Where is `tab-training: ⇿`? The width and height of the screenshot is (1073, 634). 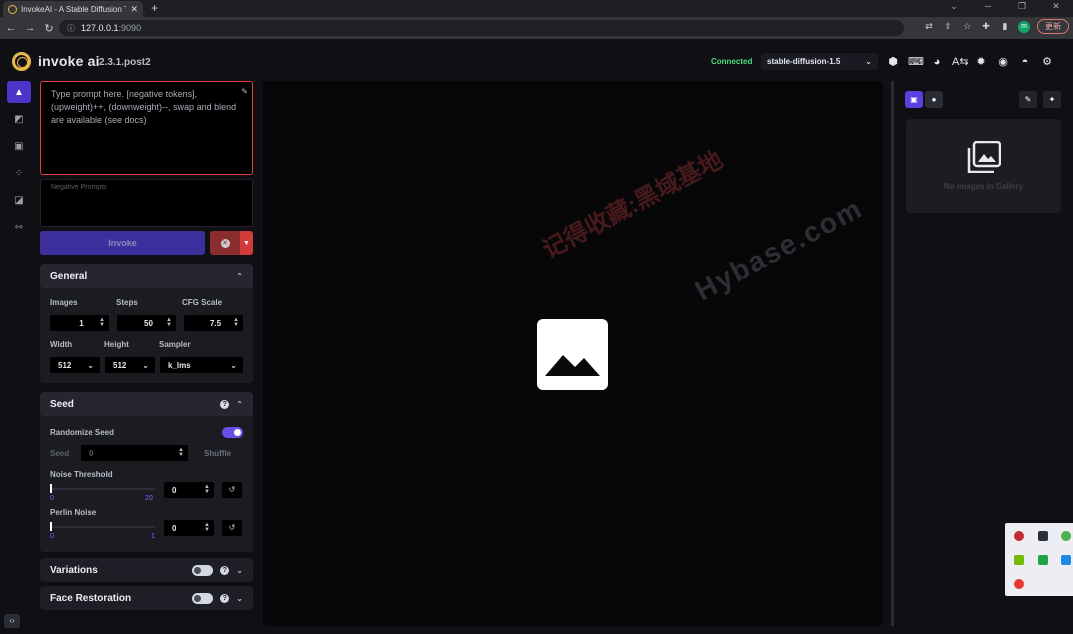
tab-training: ⇿ is located at coordinates (19, 227).